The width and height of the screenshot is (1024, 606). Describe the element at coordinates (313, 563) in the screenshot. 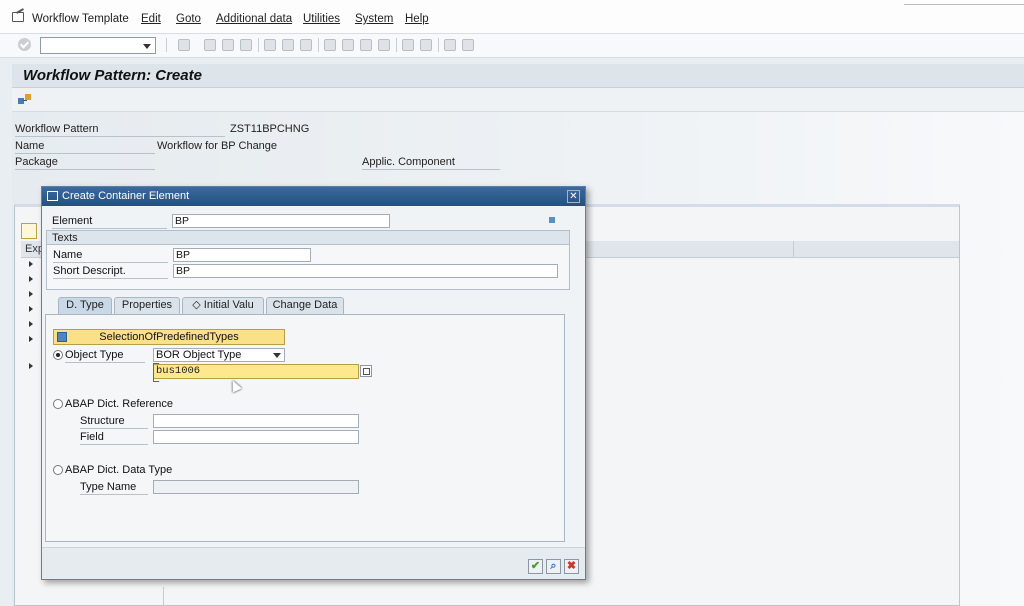

I see `dialog-footer: ✔ ⌕ ✖` at that location.